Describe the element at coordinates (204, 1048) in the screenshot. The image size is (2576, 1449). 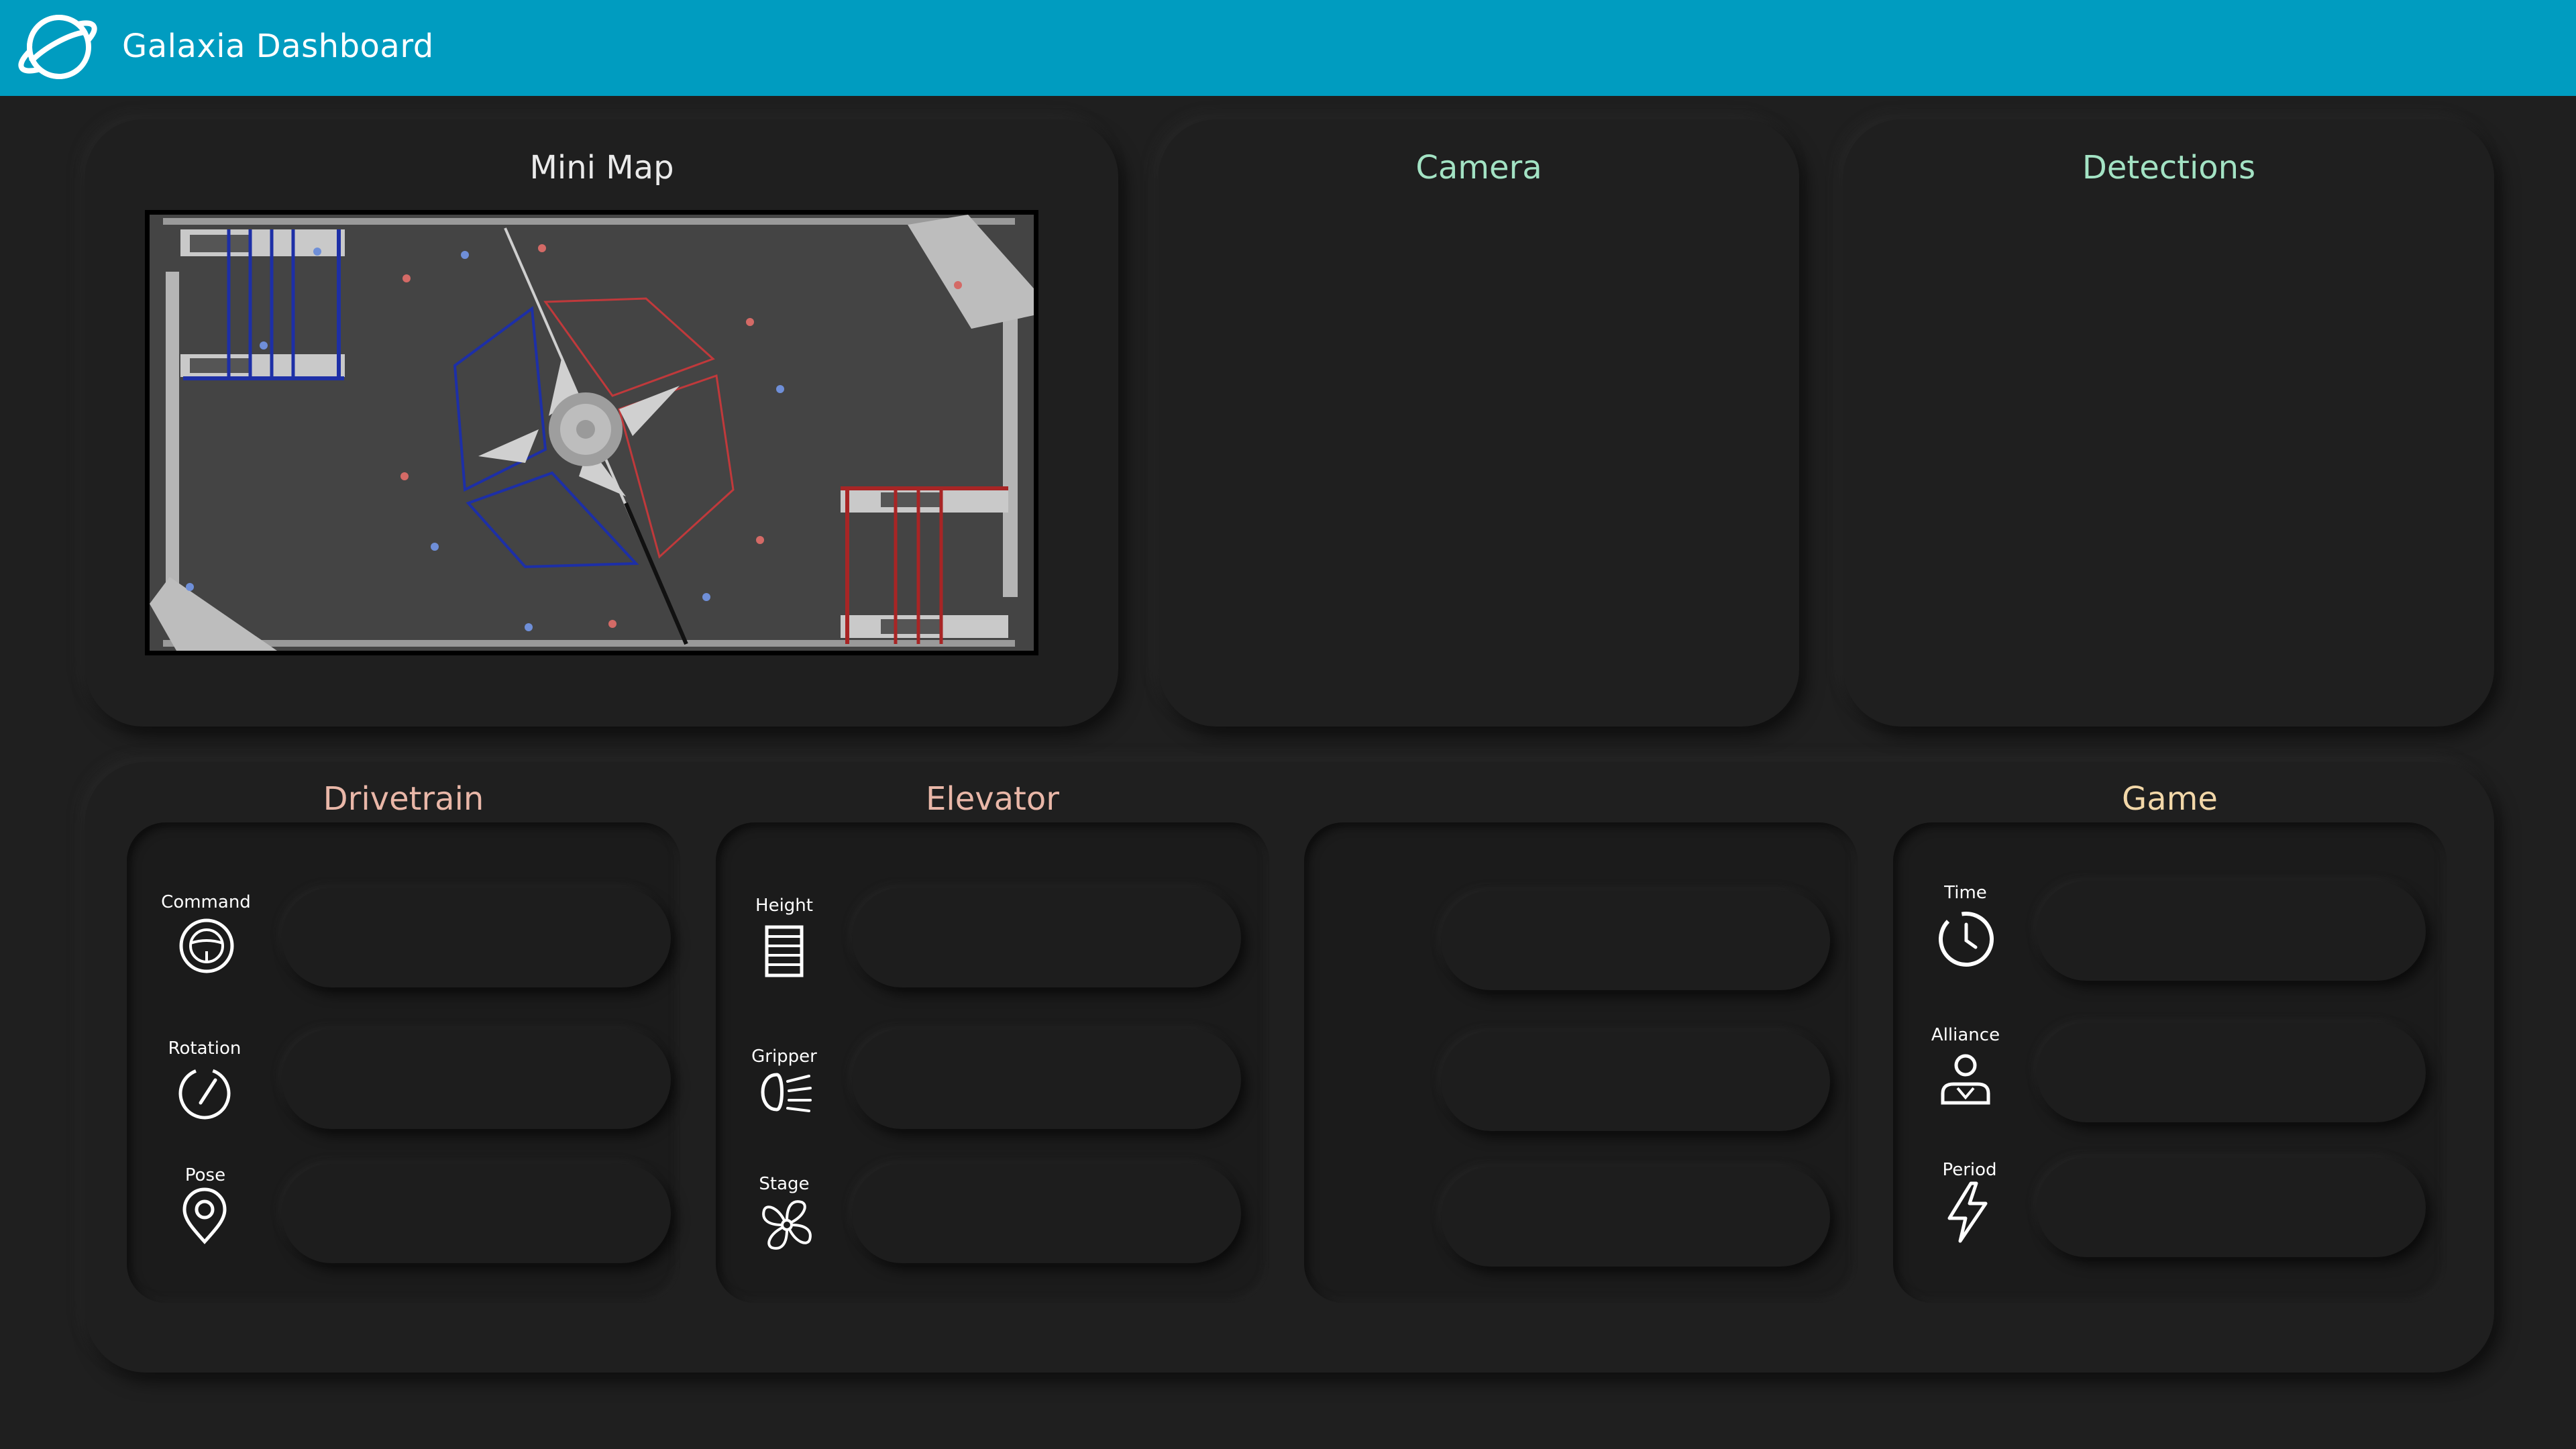
I see `rotation-label: Rotation` at that location.